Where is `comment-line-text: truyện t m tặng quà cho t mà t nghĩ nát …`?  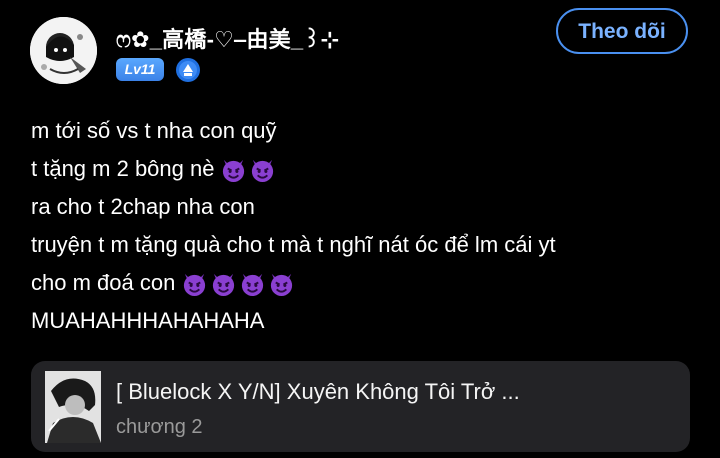 comment-line-text: truyện t m tặng quà cho t mà t nghĩ nát … is located at coordinates (293, 244).